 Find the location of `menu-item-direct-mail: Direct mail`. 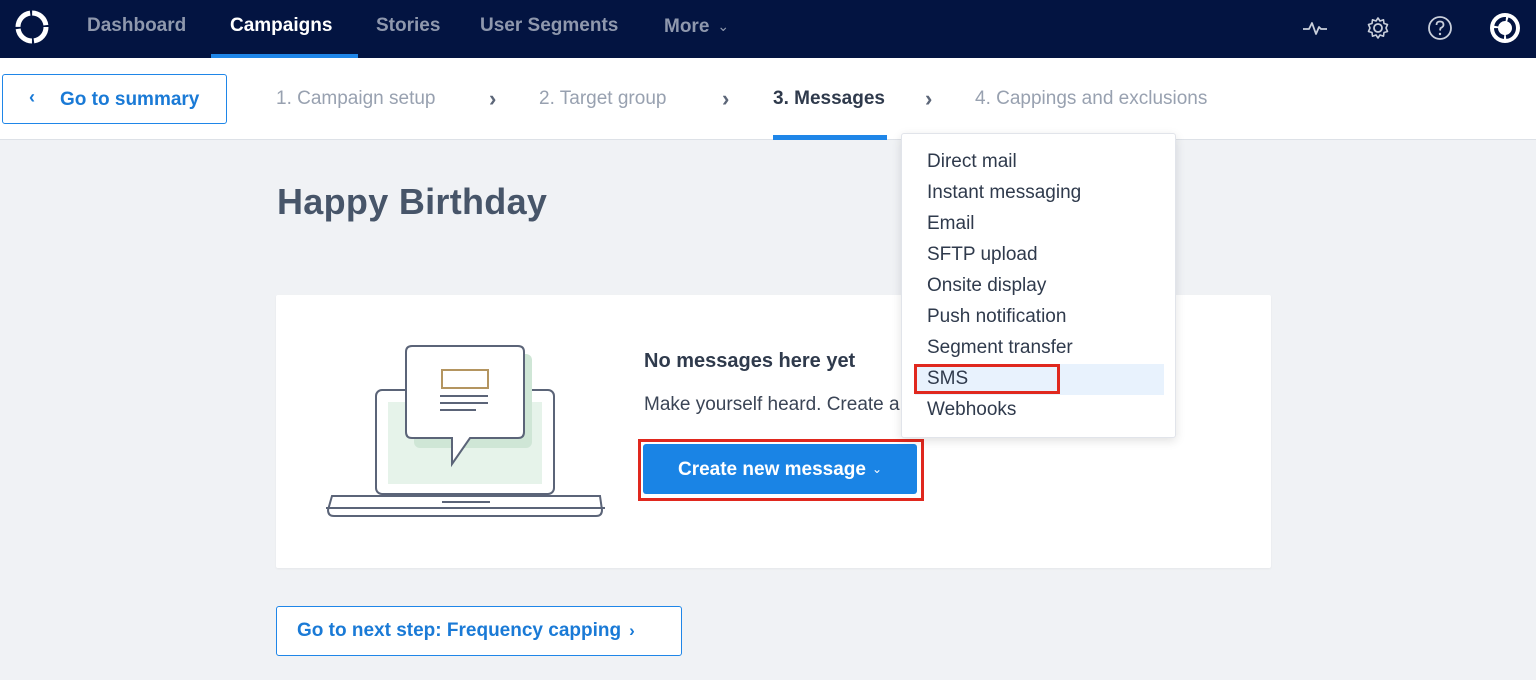

menu-item-direct-mail: Direct mail is located at coordinates (972, 162).